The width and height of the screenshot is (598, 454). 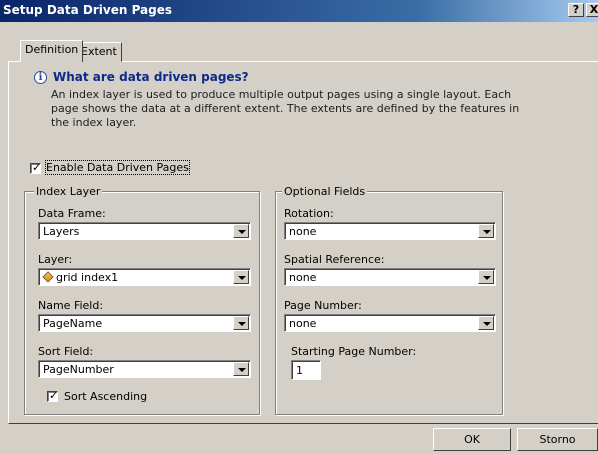 What do you see at coordinates (299, 439) in the screenshot?
I see `button-bar: OK Storno` at bounding box center [299, 439].